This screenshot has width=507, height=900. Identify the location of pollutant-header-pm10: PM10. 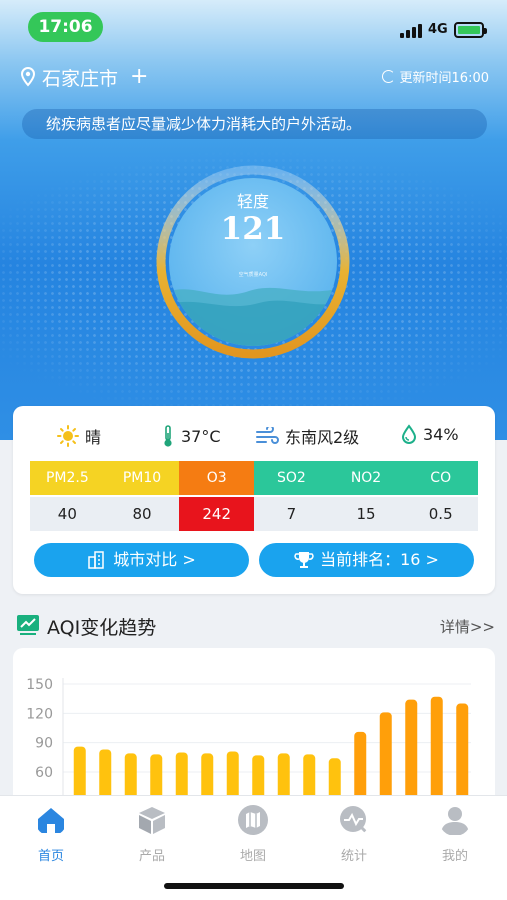
(142, 478).